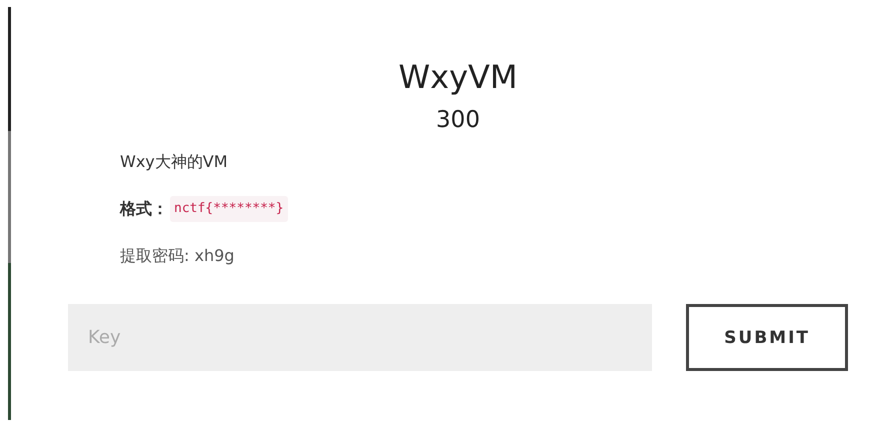 Image resolution: width=882 pixels, height=436 pixels. What do you see at coordinates (458, 120) in the screenshot?
I see `challenge-points: 300` at bounding box center [458, 120].